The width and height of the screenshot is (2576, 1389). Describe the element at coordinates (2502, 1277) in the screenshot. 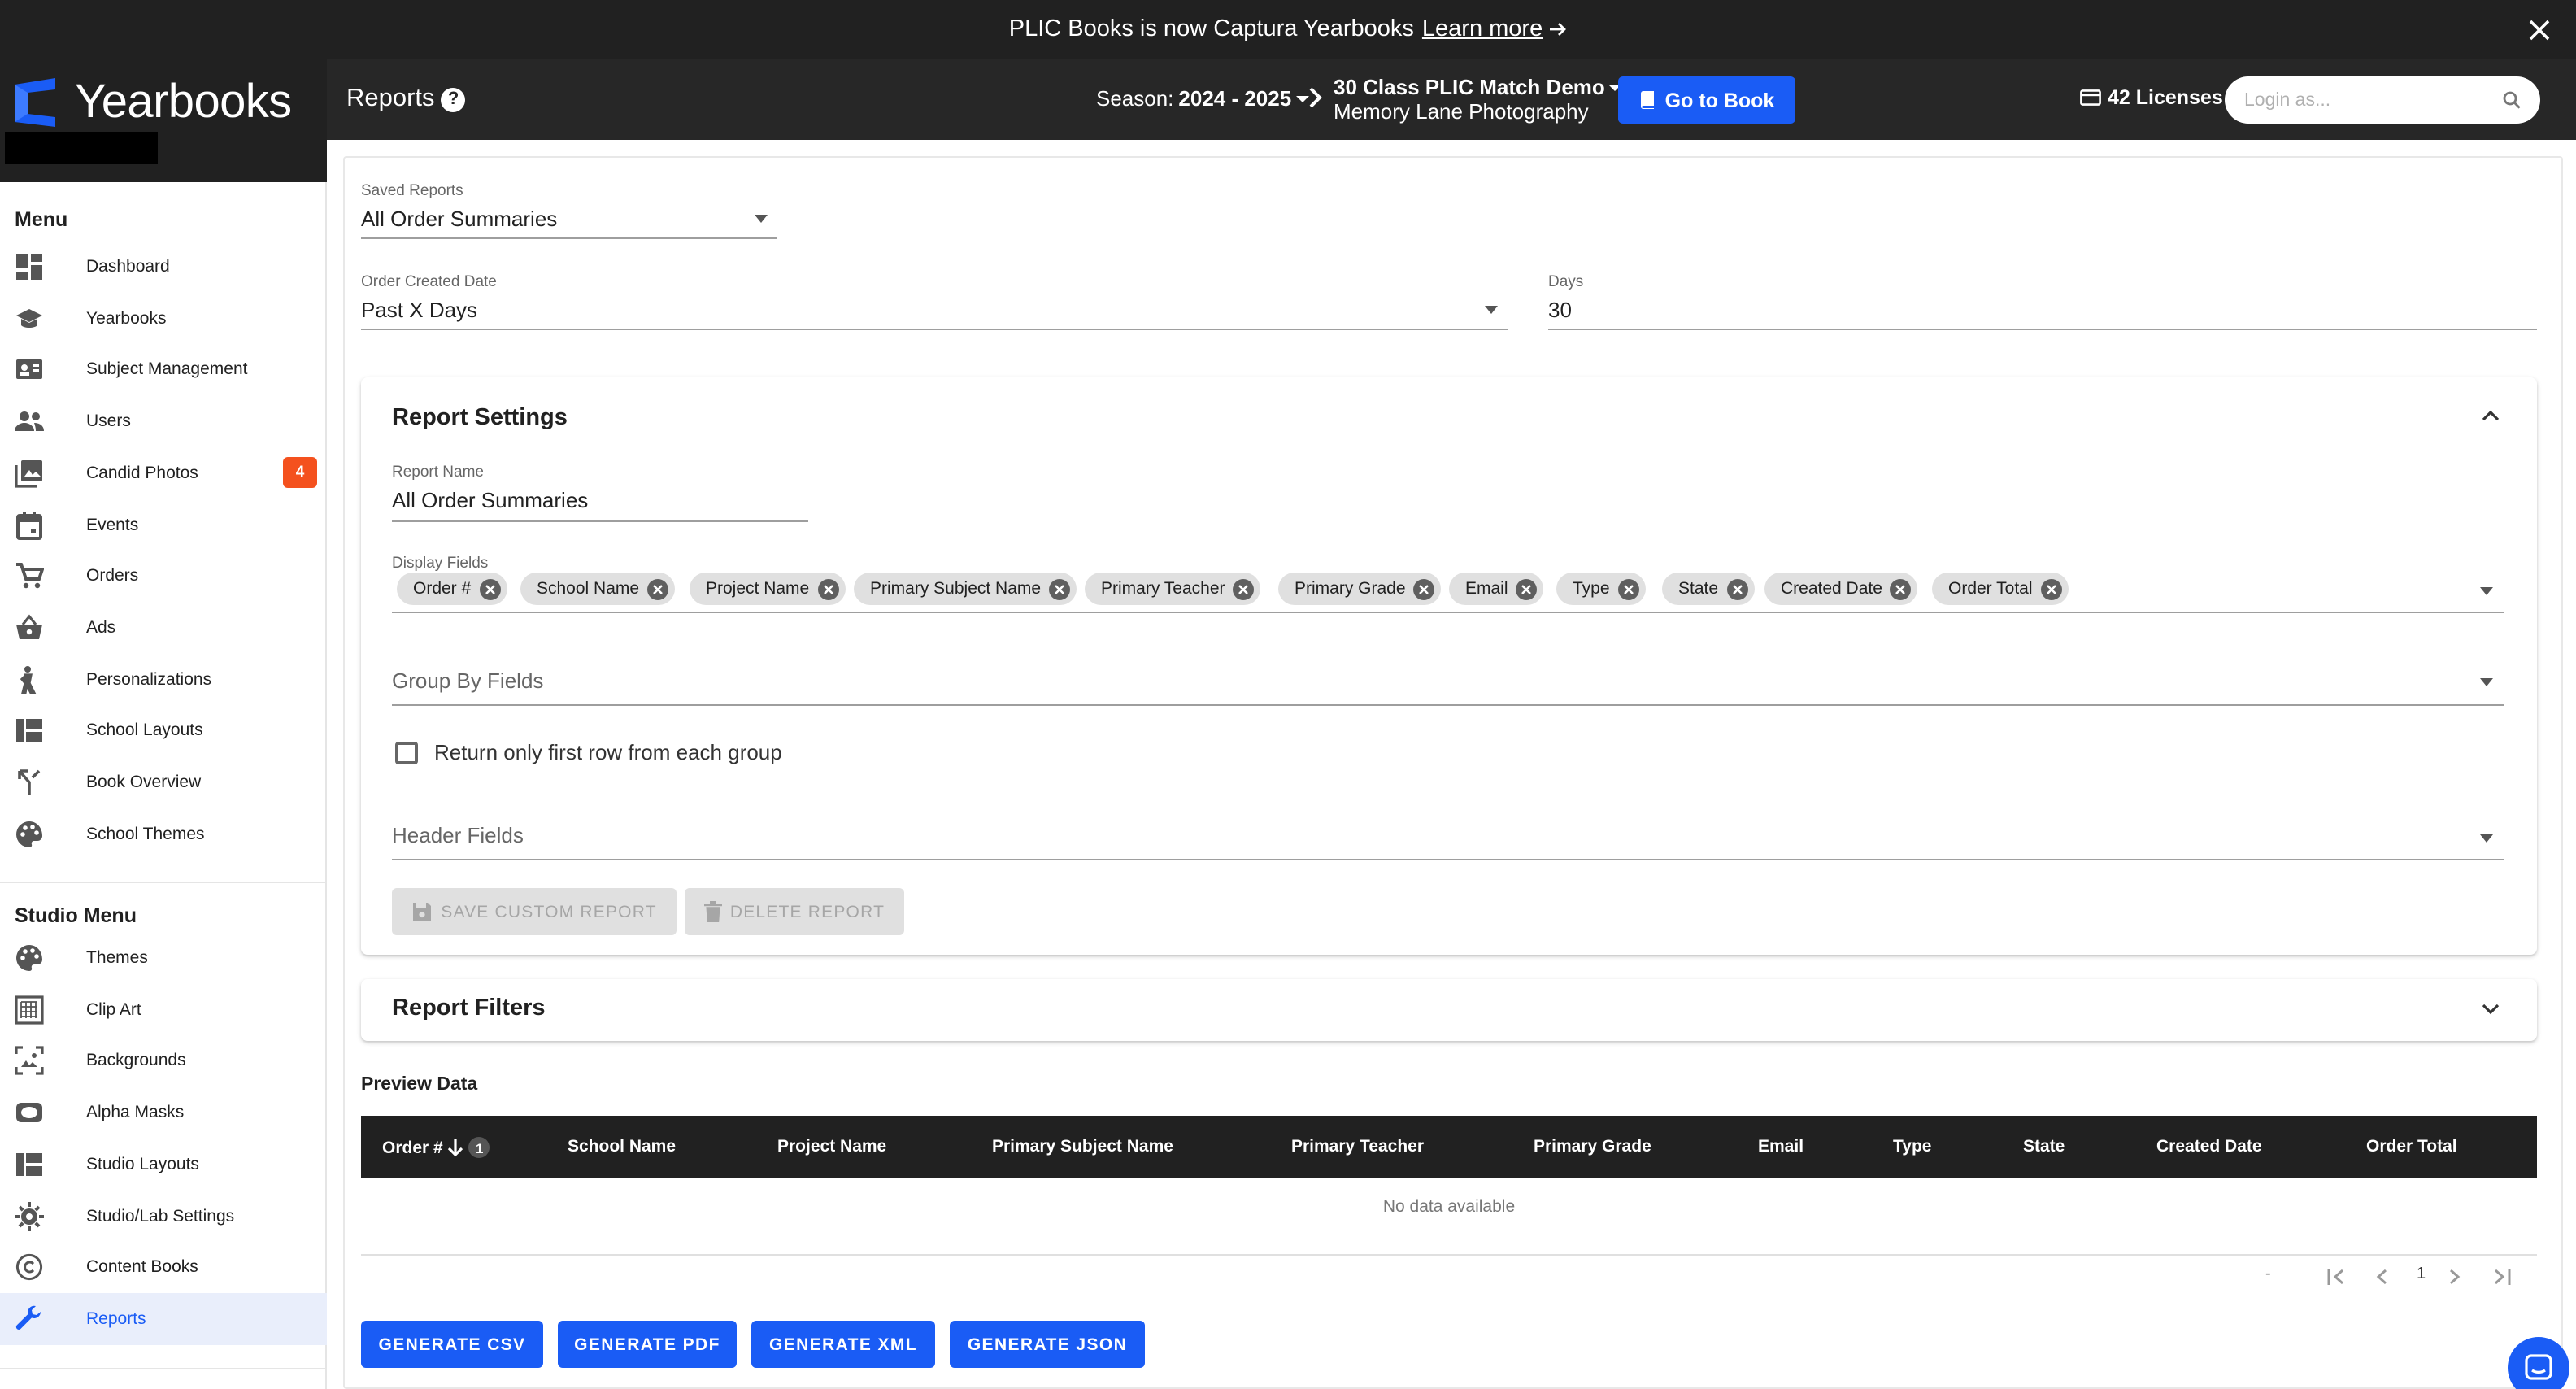

I see `last-page-icon` at that location.